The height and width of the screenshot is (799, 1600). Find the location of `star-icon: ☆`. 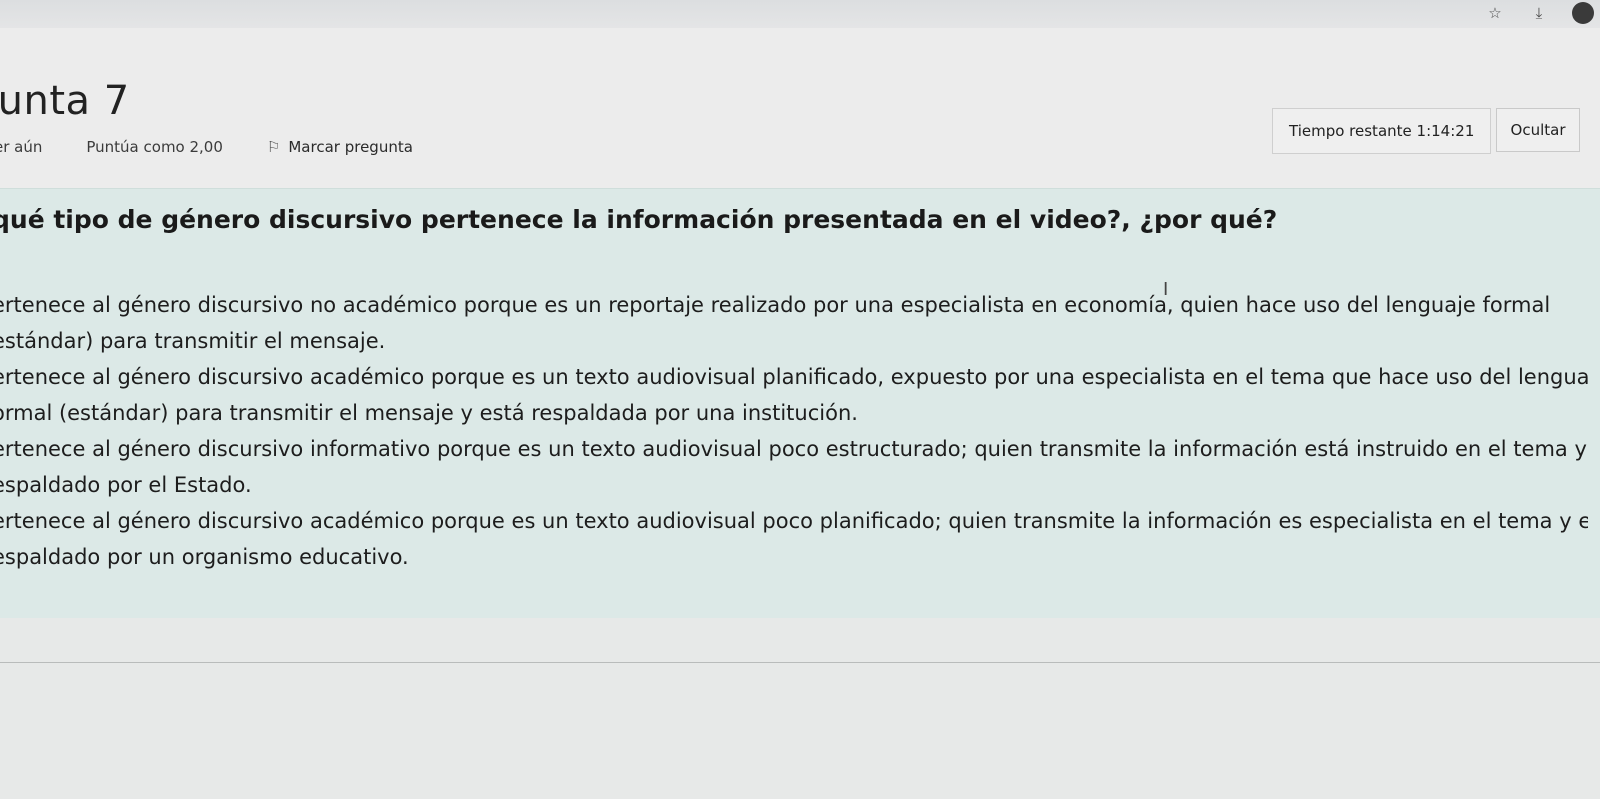

star-icon: ☆ is located at coordinates (1495, 13).